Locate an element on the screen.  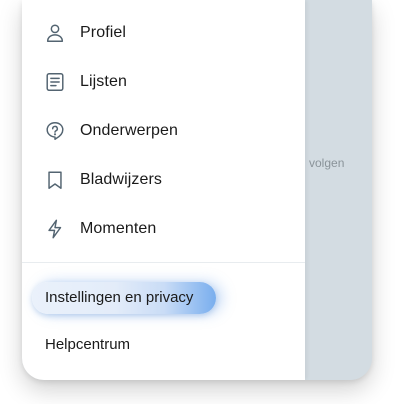
menu-item-label: Momenten is located at coordinates (118, 228).